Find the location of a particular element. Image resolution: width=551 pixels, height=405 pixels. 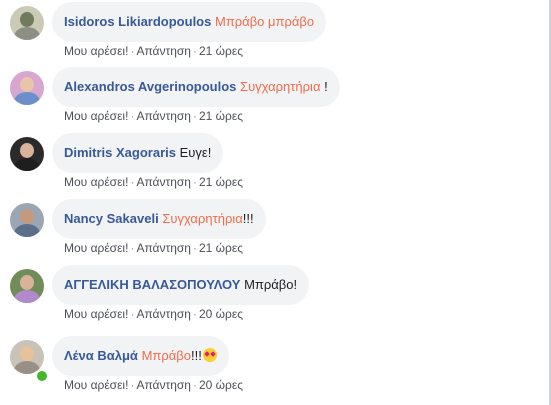

author-name: Λένα Βαλμά is located at coordinates (101, 355).